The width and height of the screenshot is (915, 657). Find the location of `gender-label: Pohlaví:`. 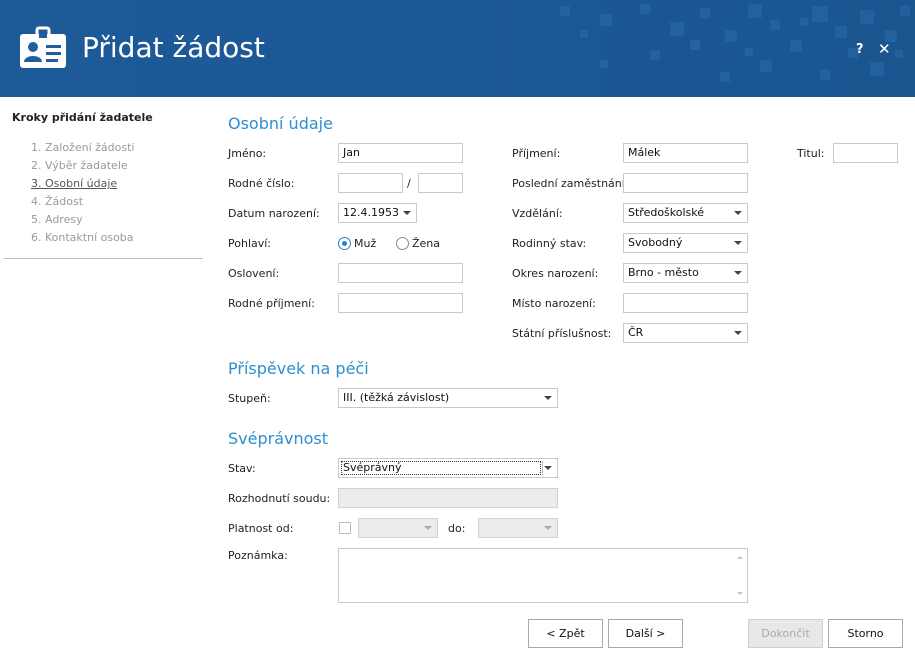

gender-label: Pohlaví: is located at coordinates (250, 243).